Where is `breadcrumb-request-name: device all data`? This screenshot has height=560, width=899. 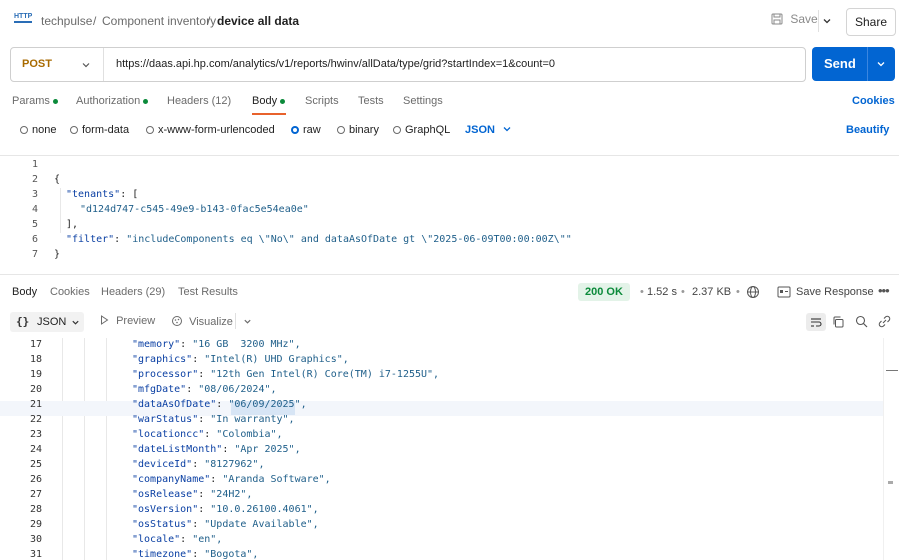
breadcrumb-request-name: device all data is located at coordinates (258, 21).